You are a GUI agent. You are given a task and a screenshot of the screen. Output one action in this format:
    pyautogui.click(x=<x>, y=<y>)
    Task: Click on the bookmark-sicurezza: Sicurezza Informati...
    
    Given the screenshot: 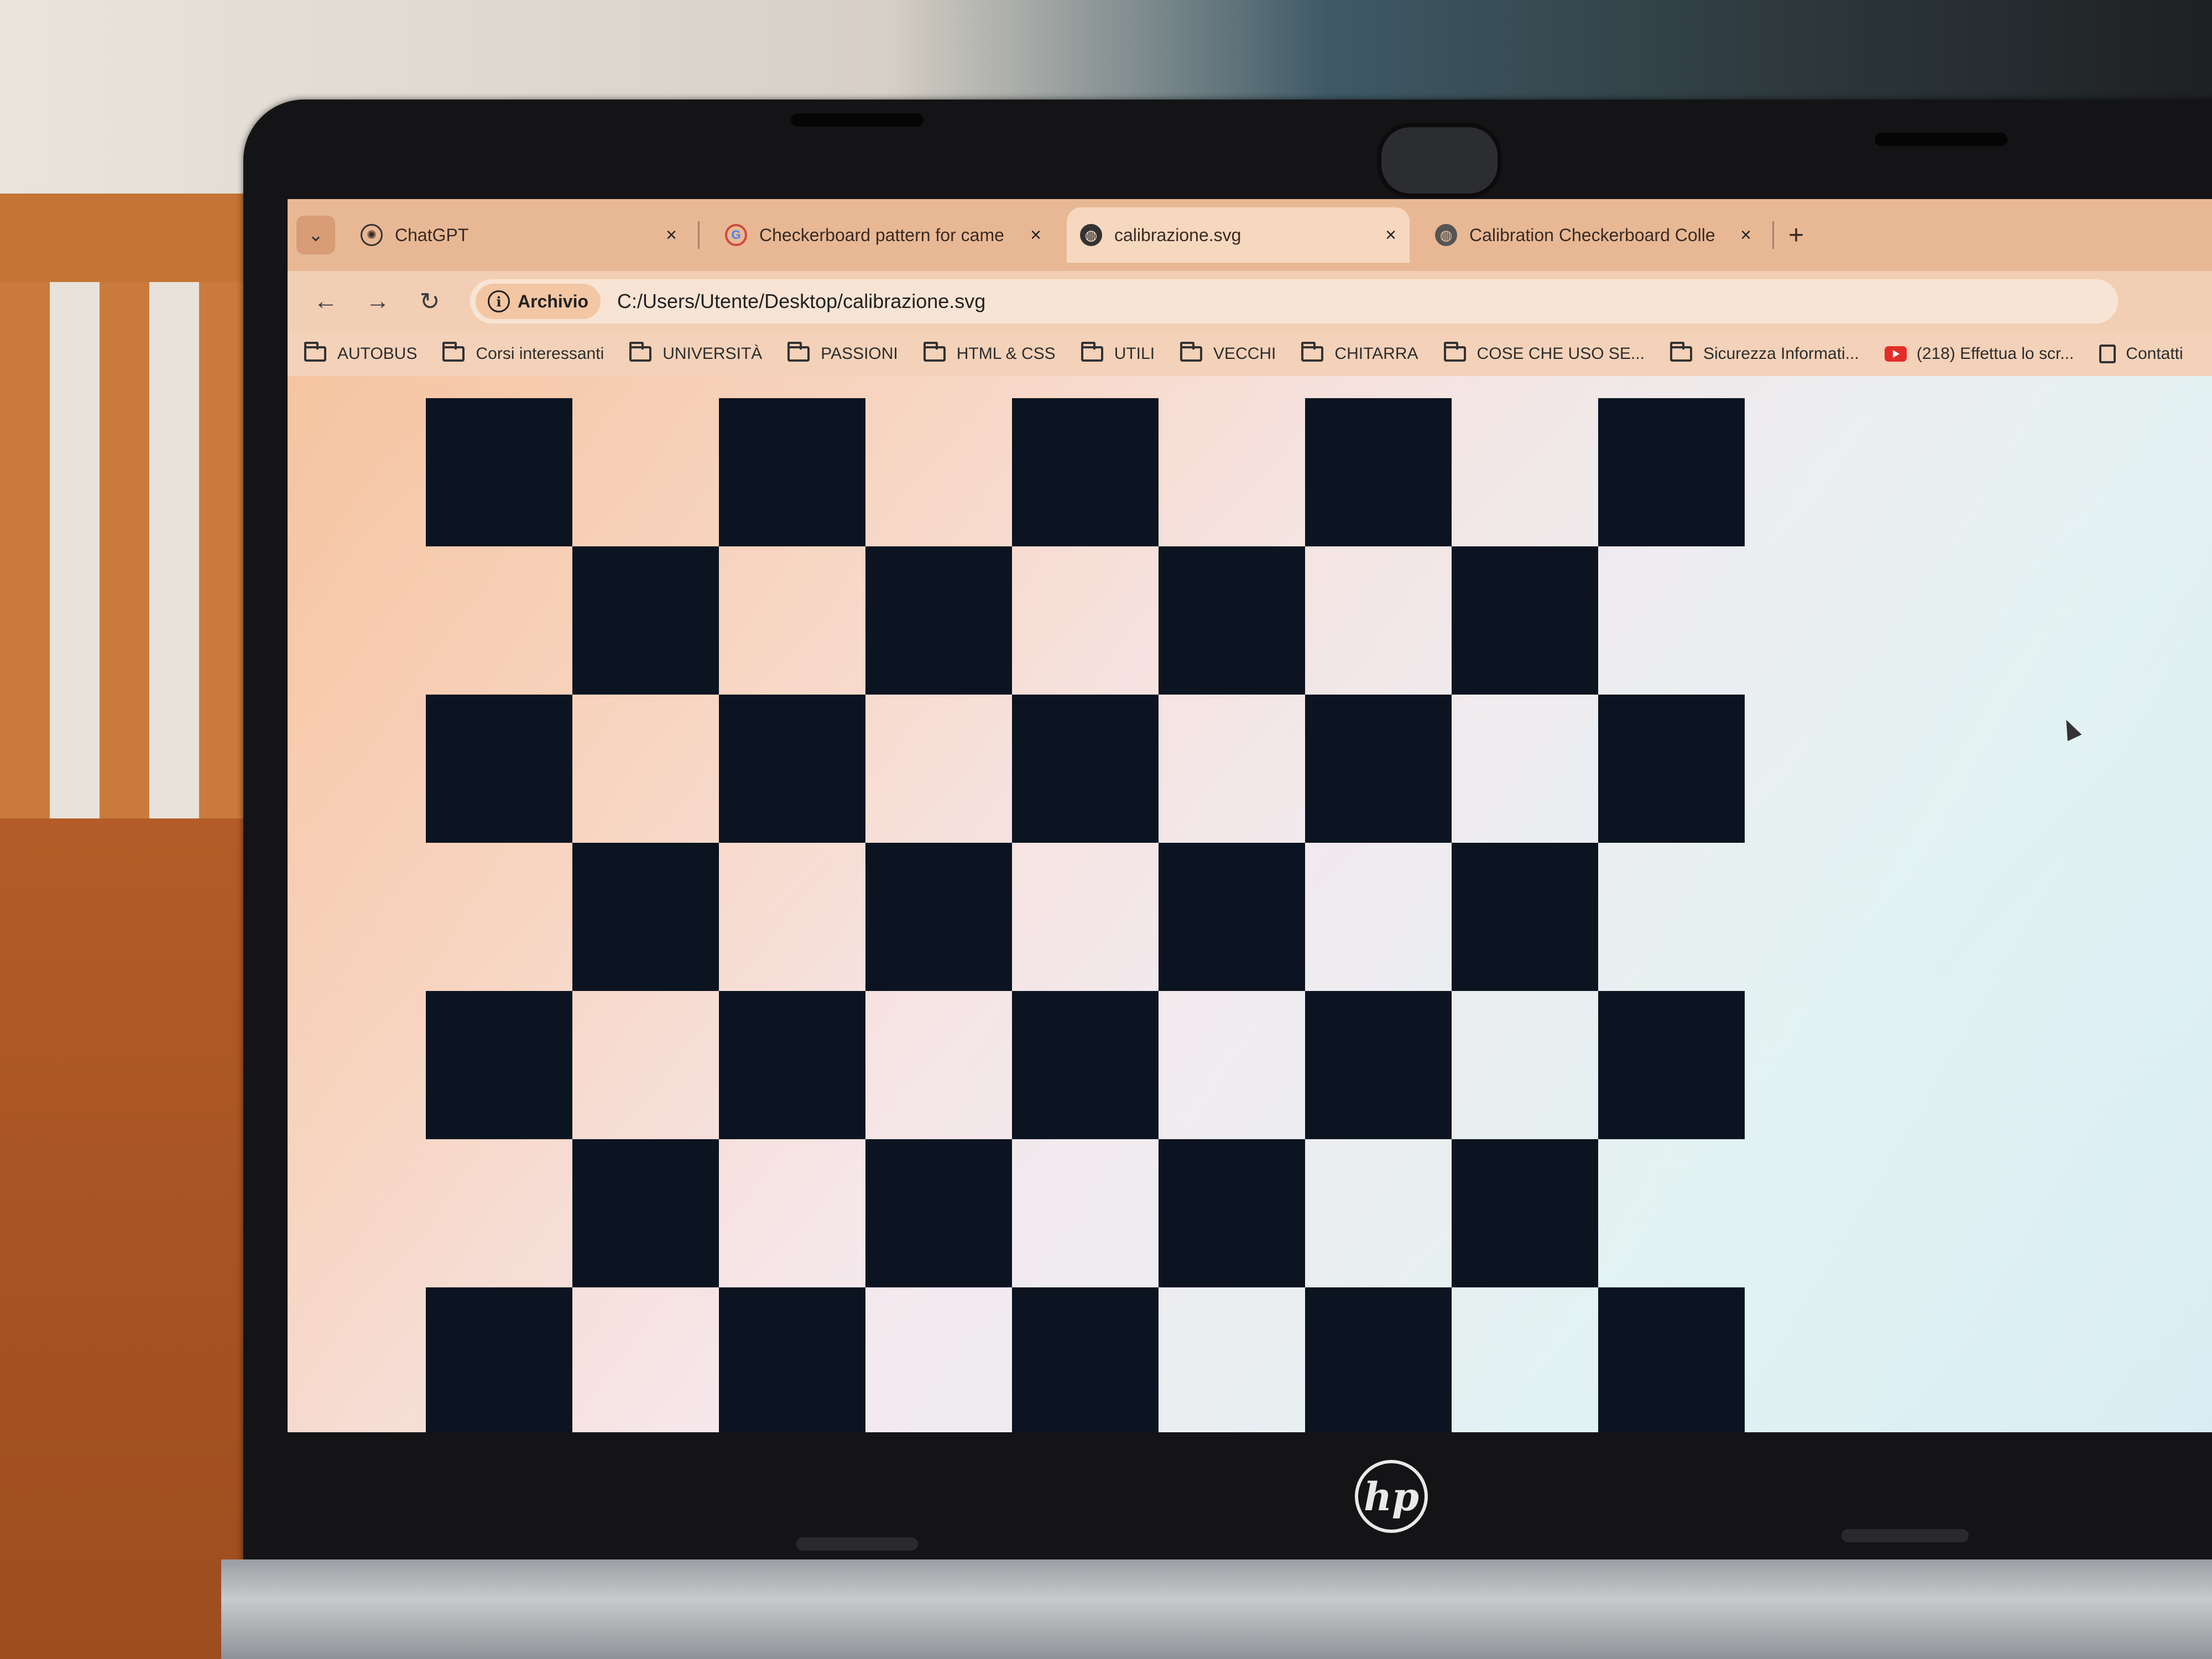 What is the action you would take?
    pyautogui.click(x=1765, y=353)
    